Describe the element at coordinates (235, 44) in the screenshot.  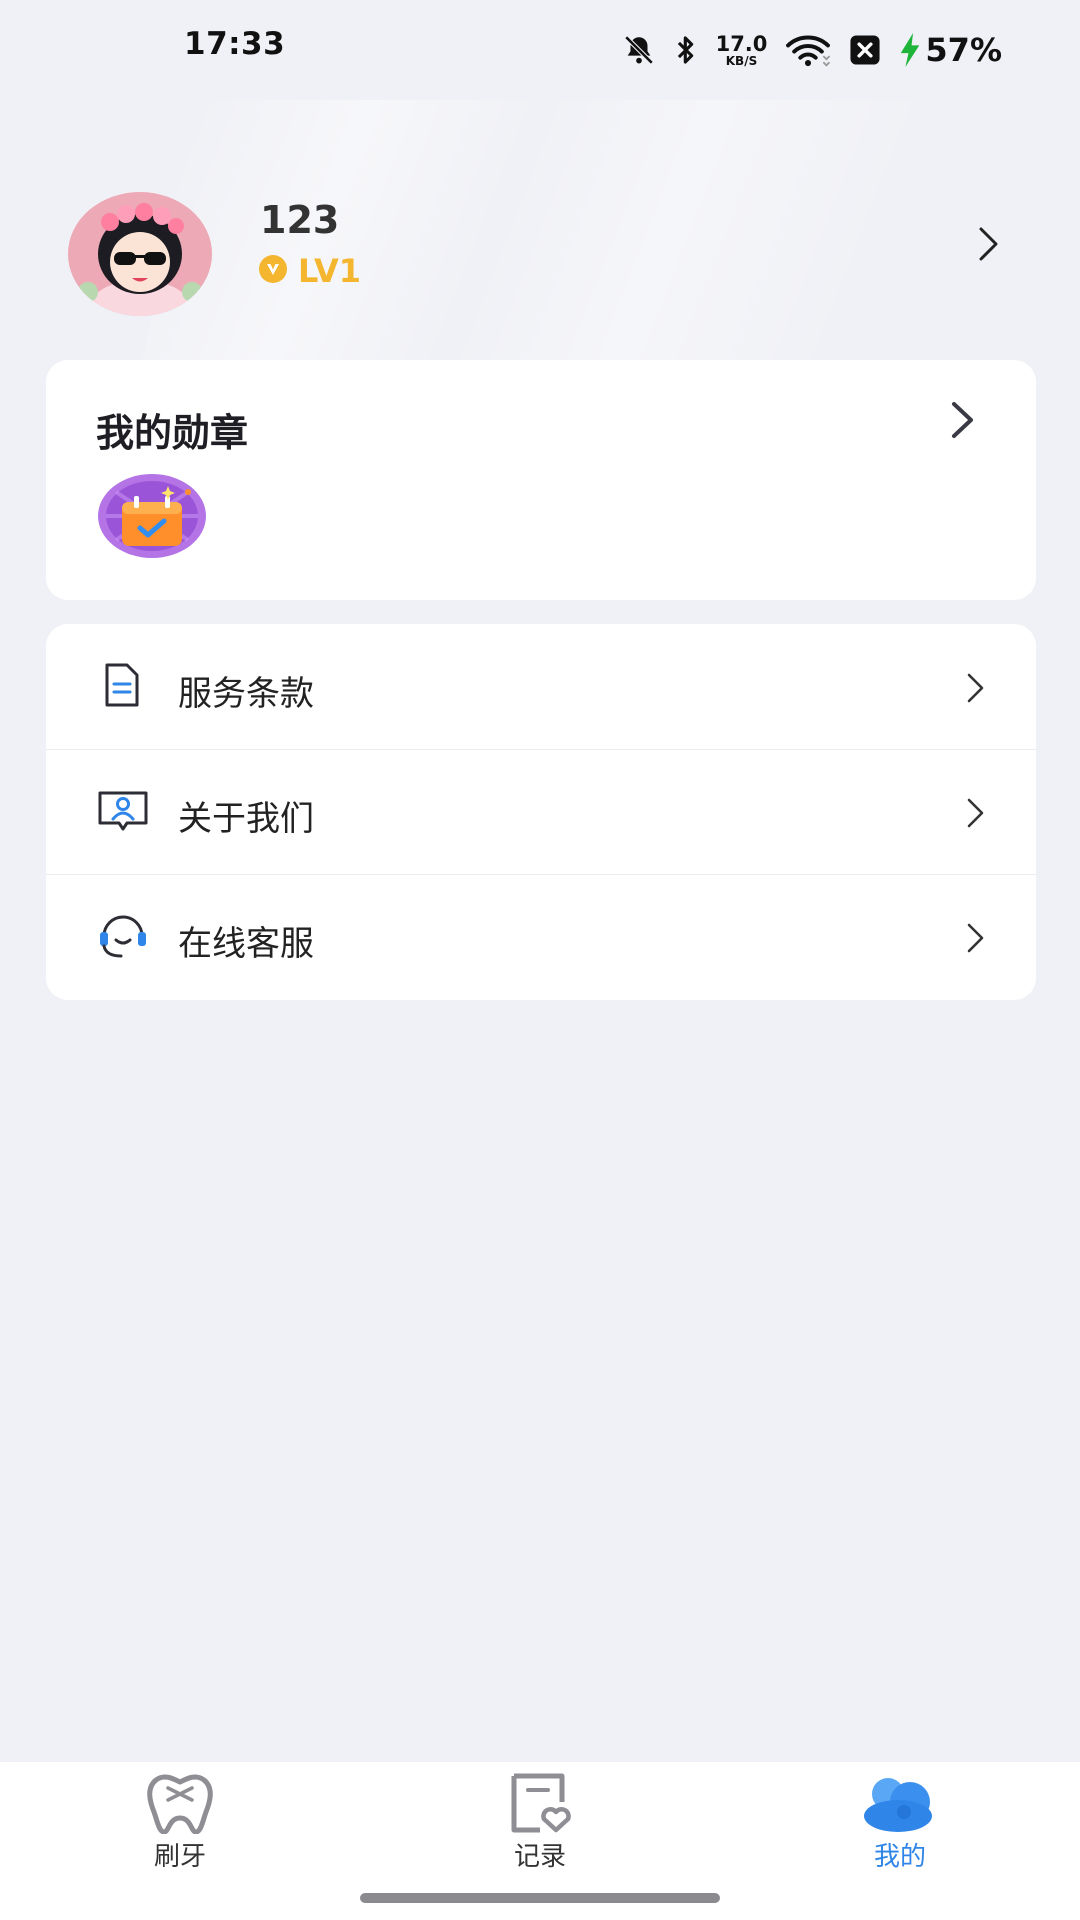
I see `status-time: 17:33` at that location.